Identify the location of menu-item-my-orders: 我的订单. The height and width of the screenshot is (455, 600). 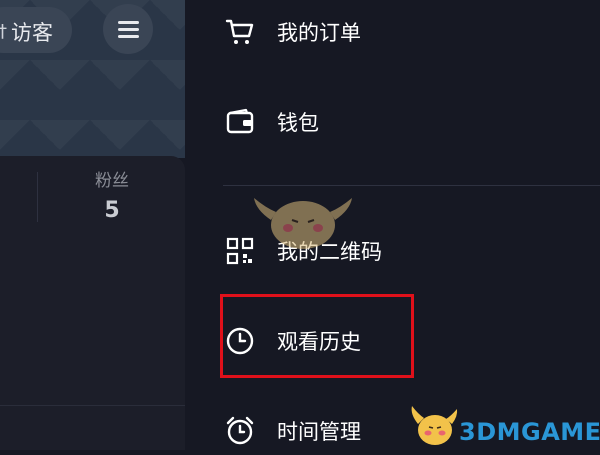
(293, 32).